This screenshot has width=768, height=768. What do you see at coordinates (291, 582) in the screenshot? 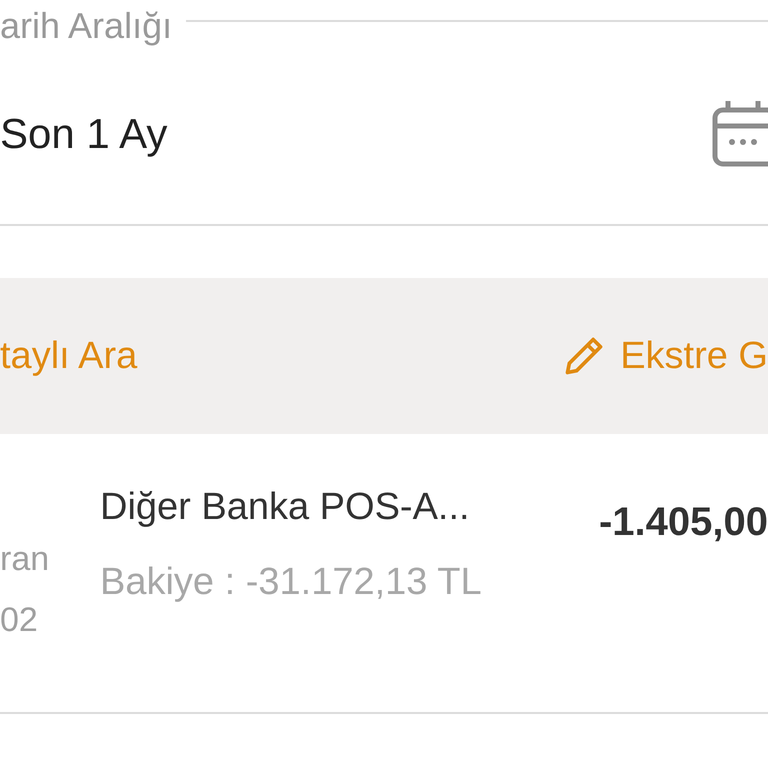
I see `balance-text: Bakiye : -31.172,13 TL` at bounding box center [291, 582].